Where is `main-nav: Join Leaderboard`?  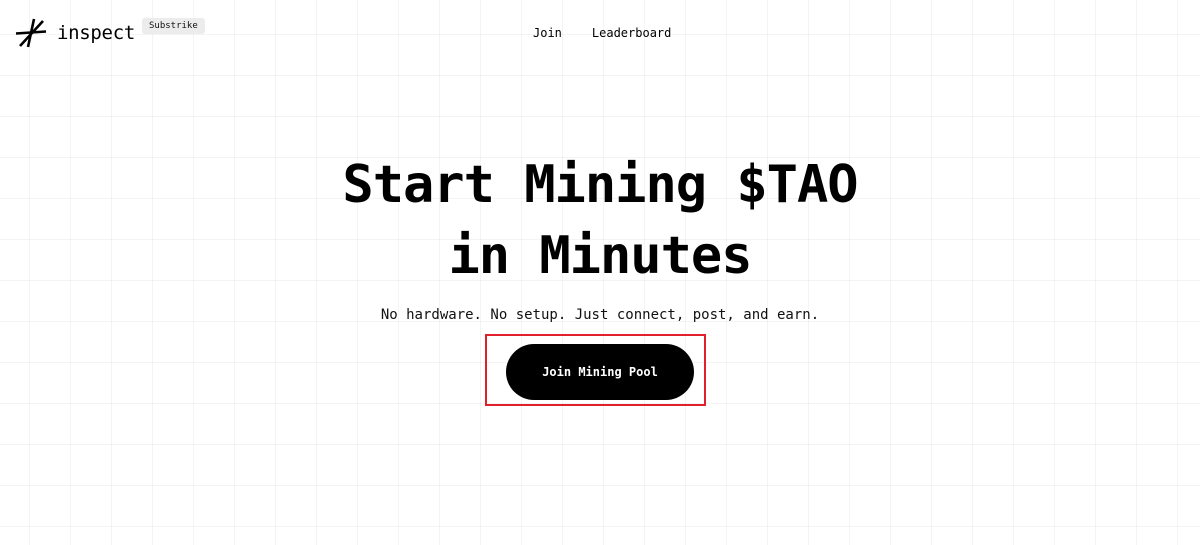 main-nav: Join Leaderboard is located at coordinates (602, 33).